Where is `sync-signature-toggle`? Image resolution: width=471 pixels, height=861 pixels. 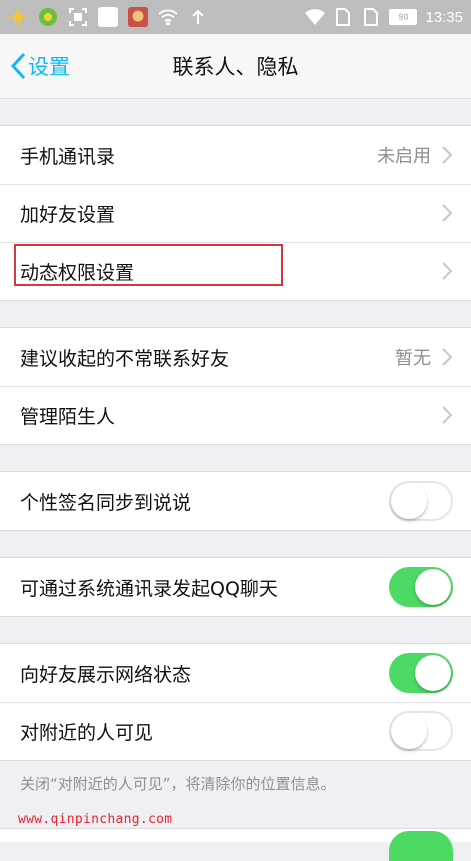 sync-signature-toggle is located at coordinates (421, 501).